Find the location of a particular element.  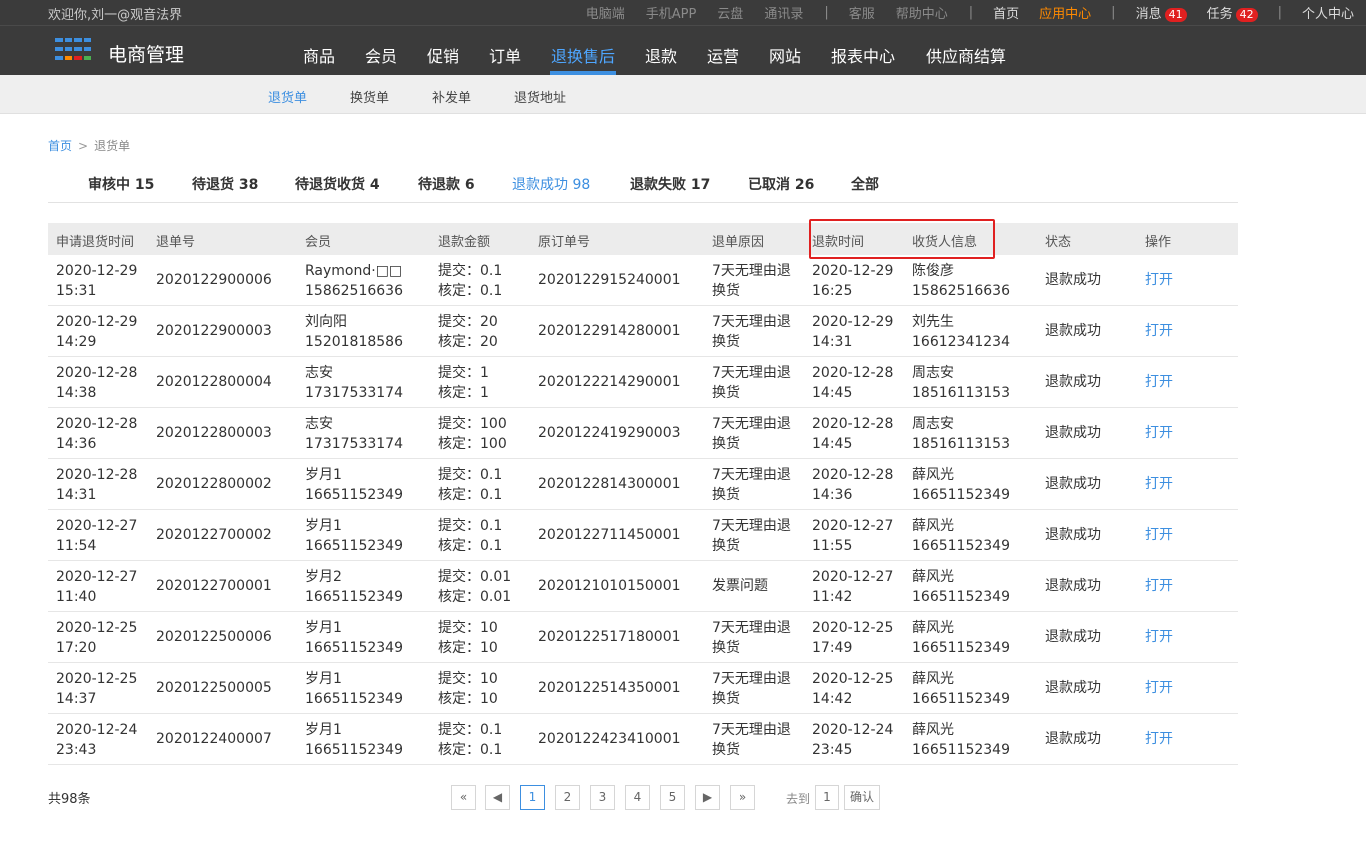

page-button-2: 2 is located at coordinates (567, 797).